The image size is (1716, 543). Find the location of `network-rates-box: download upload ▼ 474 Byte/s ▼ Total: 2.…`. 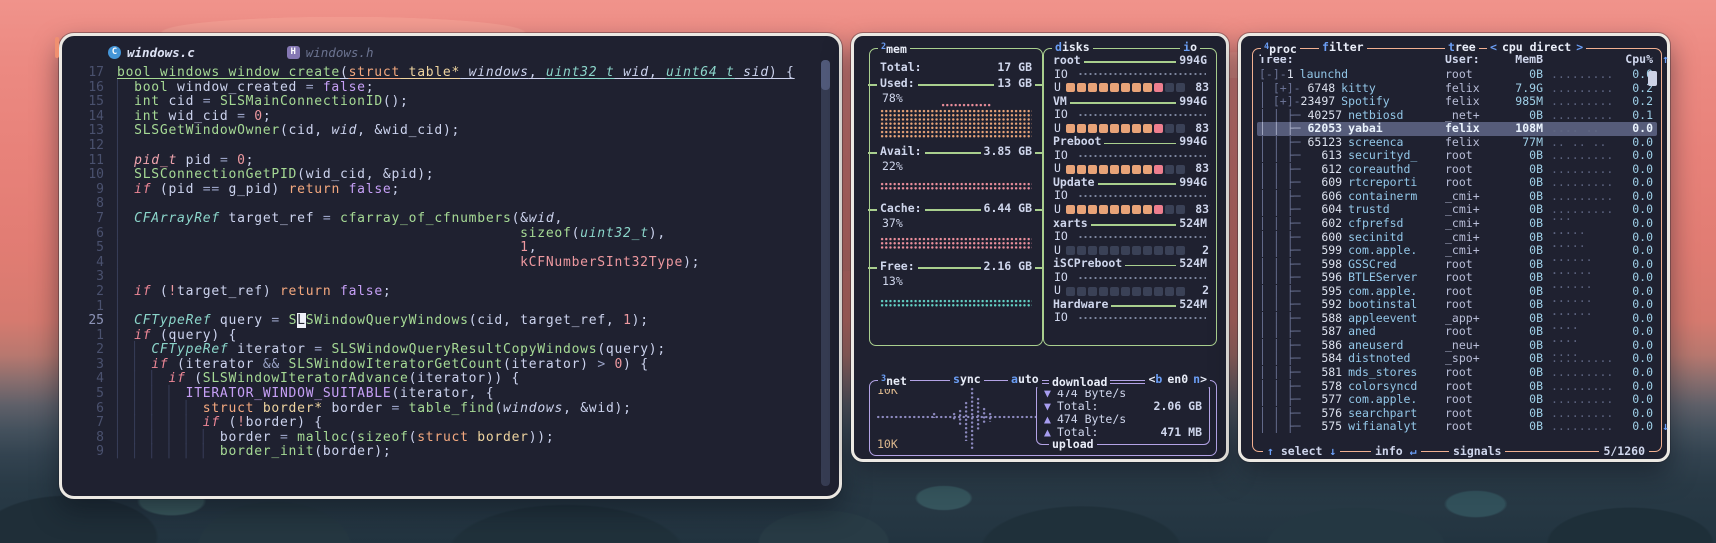

network-rates-box: download upload ▼ 474 Byte/s ▼ Total: 2.… is located at coordinates (1123, 413).